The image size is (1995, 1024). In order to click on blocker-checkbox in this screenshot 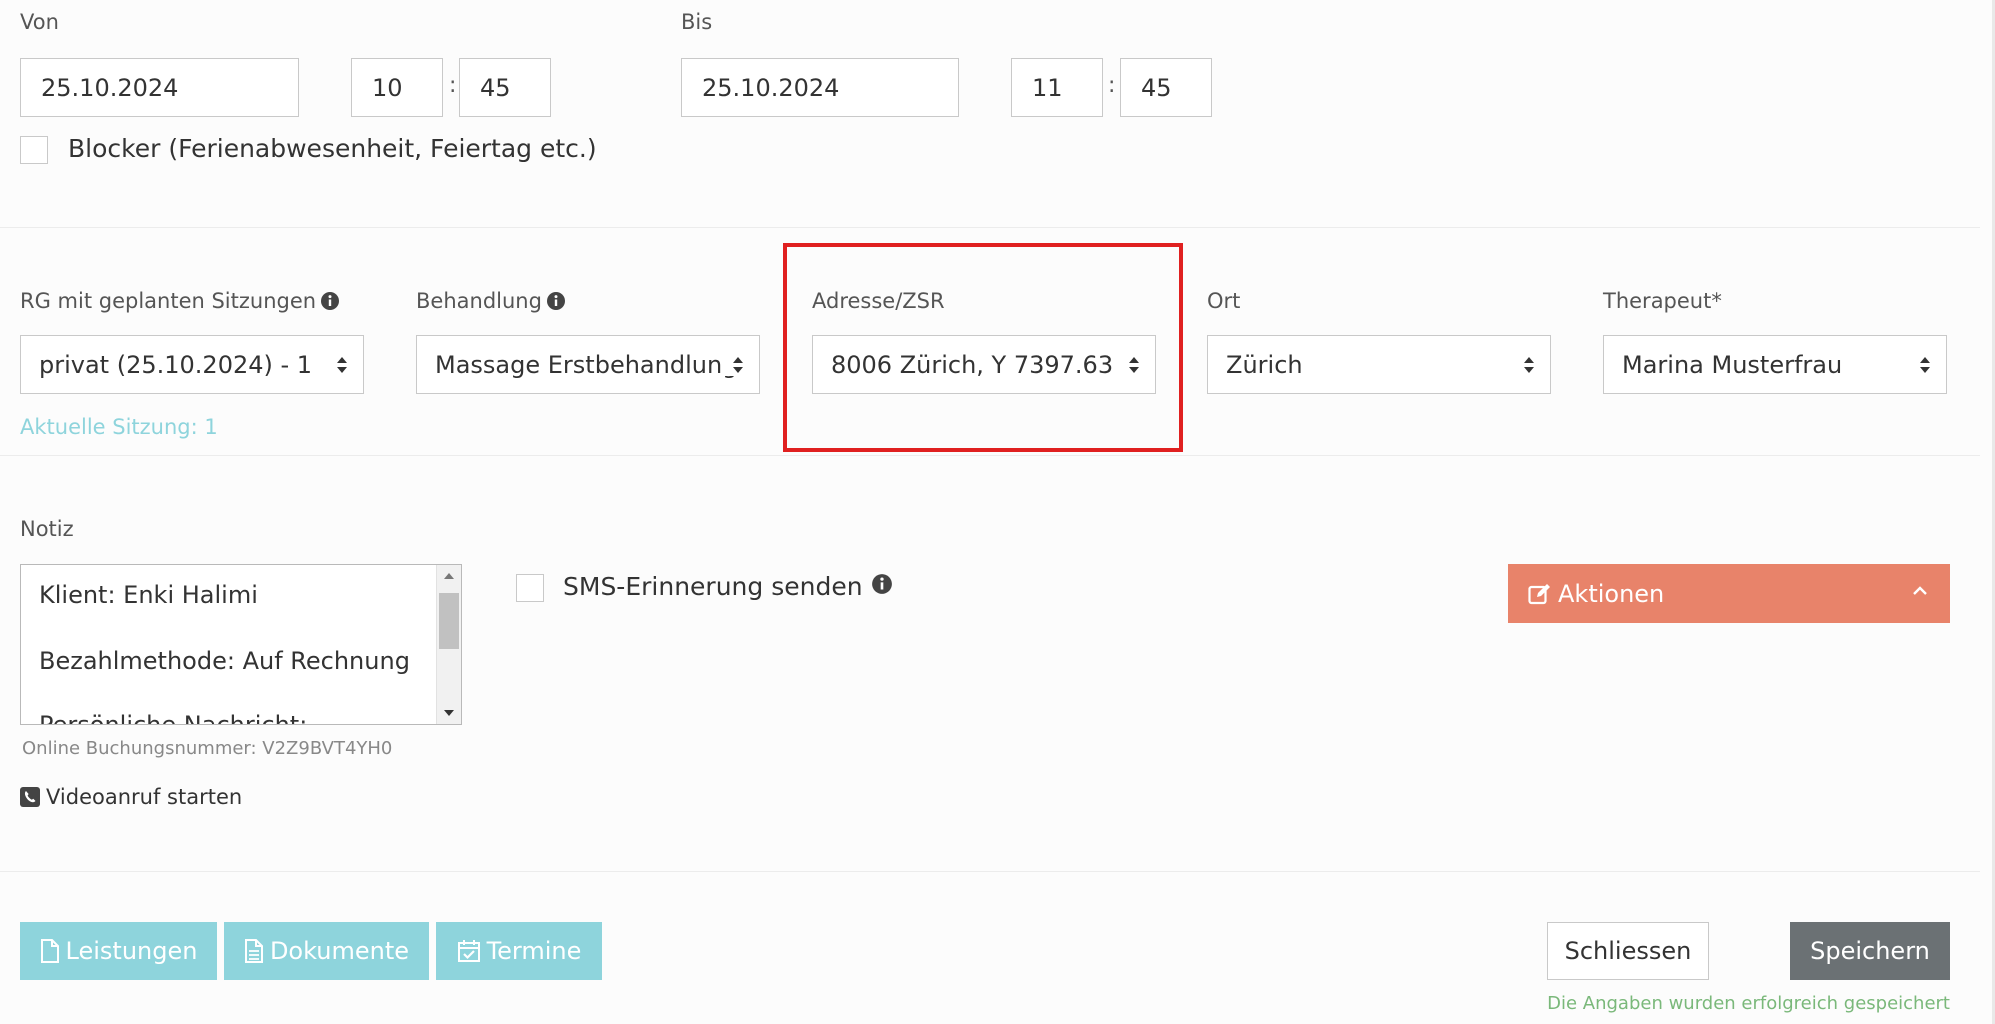, I will do `click(34, 150)`.